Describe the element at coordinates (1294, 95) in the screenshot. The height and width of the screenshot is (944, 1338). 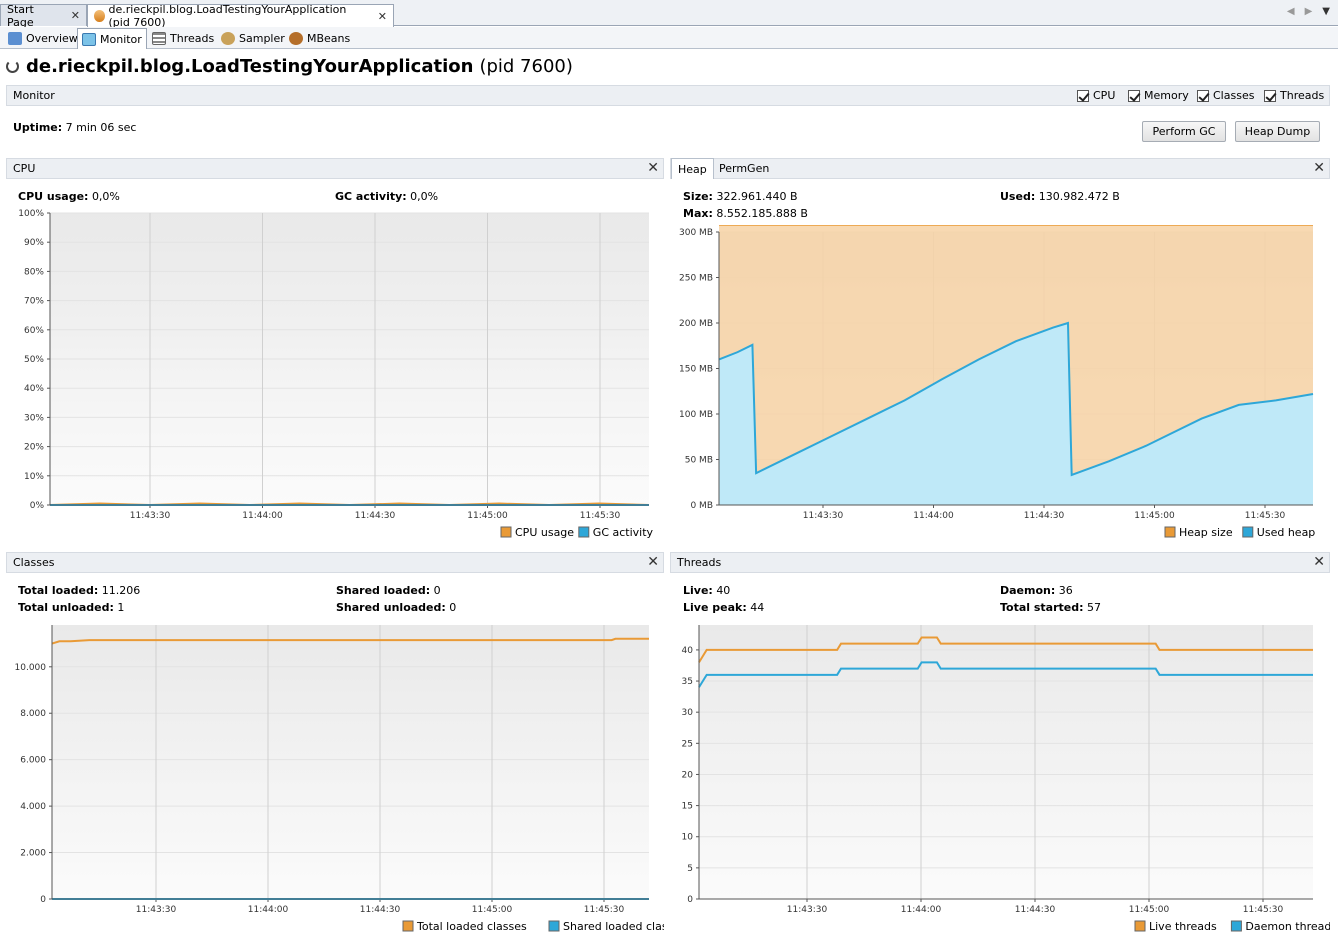
I see `threads-checkbox: Threads` at that location.